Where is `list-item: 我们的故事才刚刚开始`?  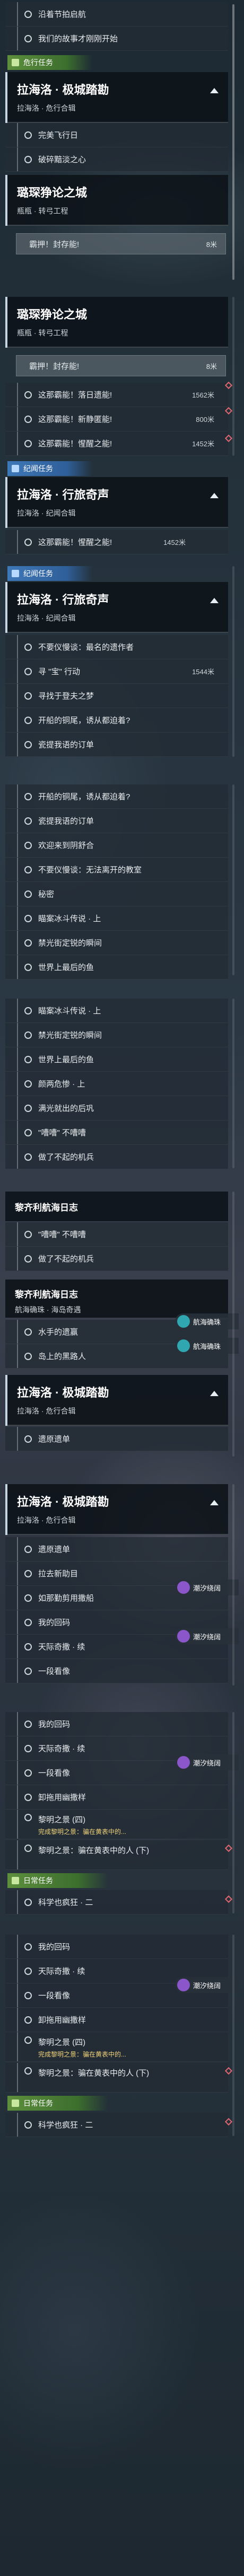
list-item: 我们的故事才刚刚开始 is located at coordinates (117, 39).